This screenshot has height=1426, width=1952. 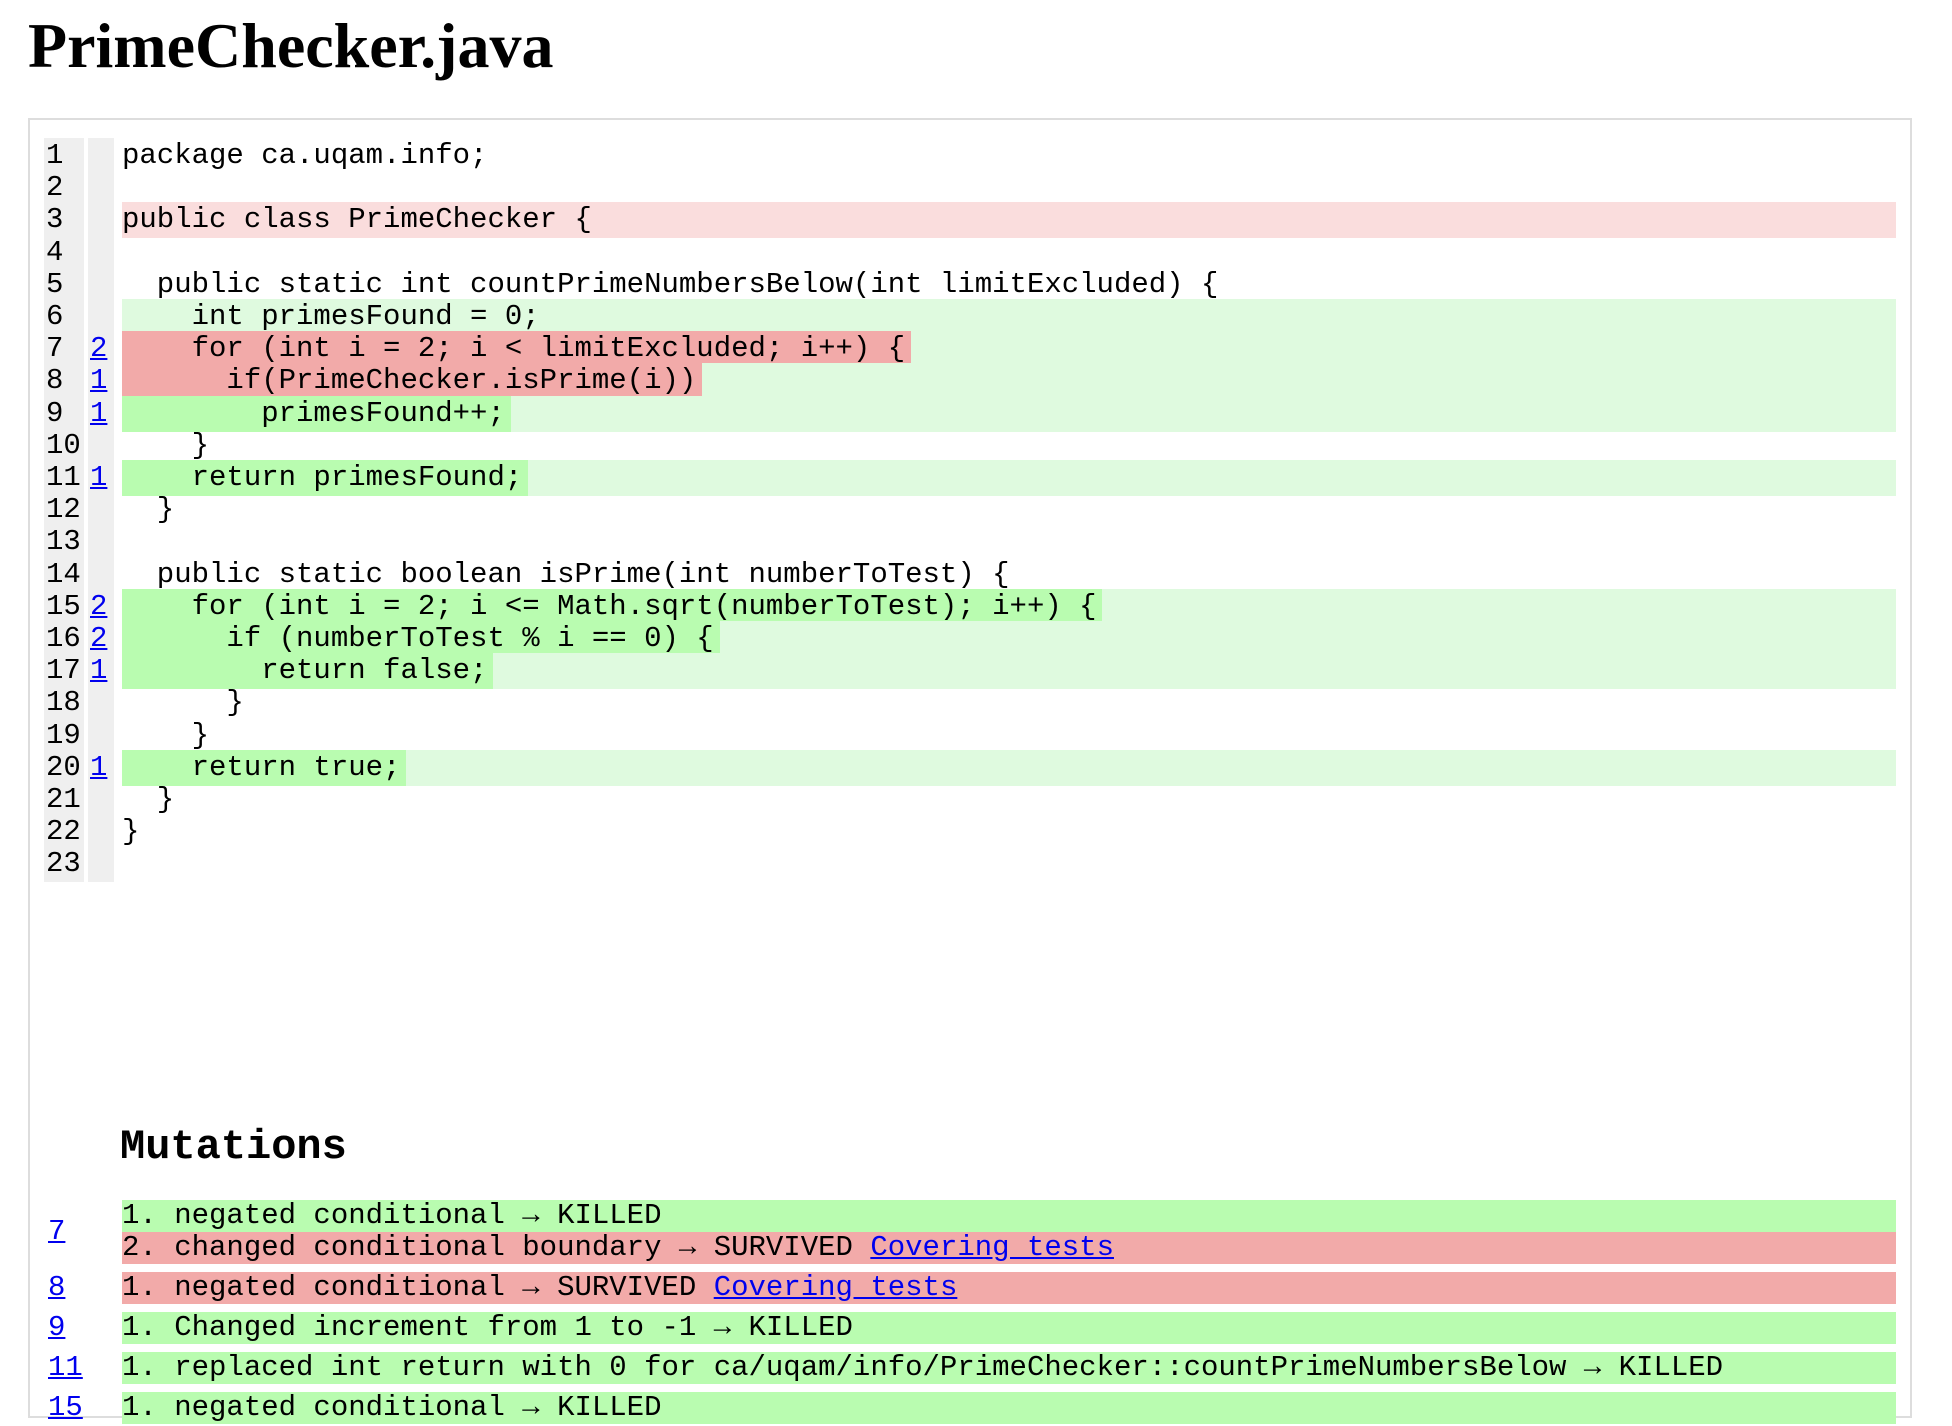 What do you see at coordinates (64, 864) in the screenshot?
I see `line-number: 23` at bounding box center [64, 864].